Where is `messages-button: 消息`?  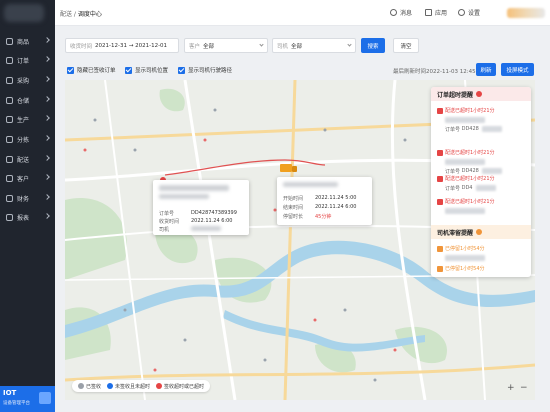 messages-button: 消息 is located at coordinates (401, 12).